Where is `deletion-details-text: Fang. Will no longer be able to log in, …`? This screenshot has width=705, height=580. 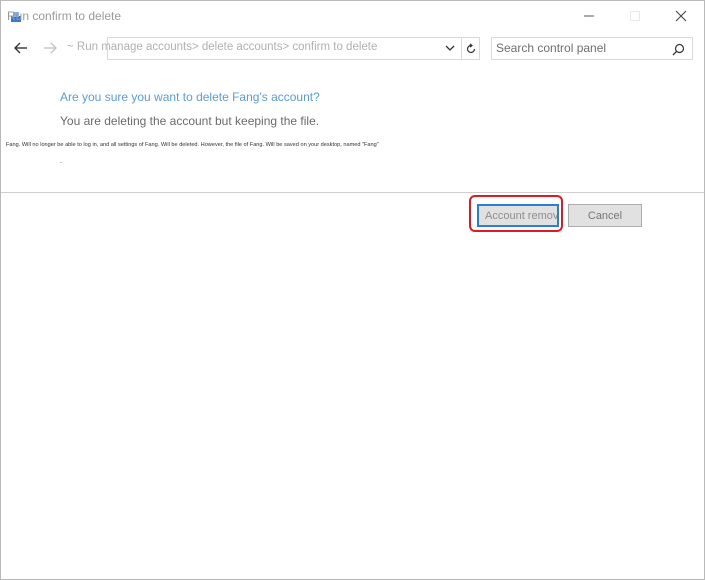
deletion-details-text: Fang. Will no longer be able to log in, … is located at coordinates (192, 145).